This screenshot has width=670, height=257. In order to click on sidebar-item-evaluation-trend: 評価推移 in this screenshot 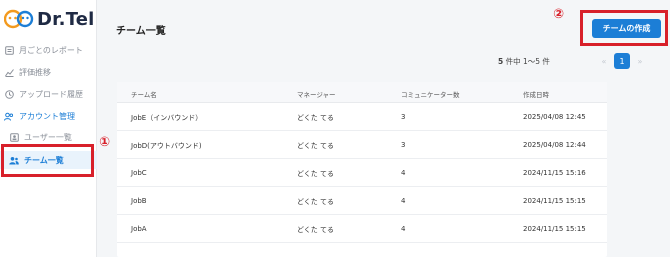, I will do `click(48, 72)`.